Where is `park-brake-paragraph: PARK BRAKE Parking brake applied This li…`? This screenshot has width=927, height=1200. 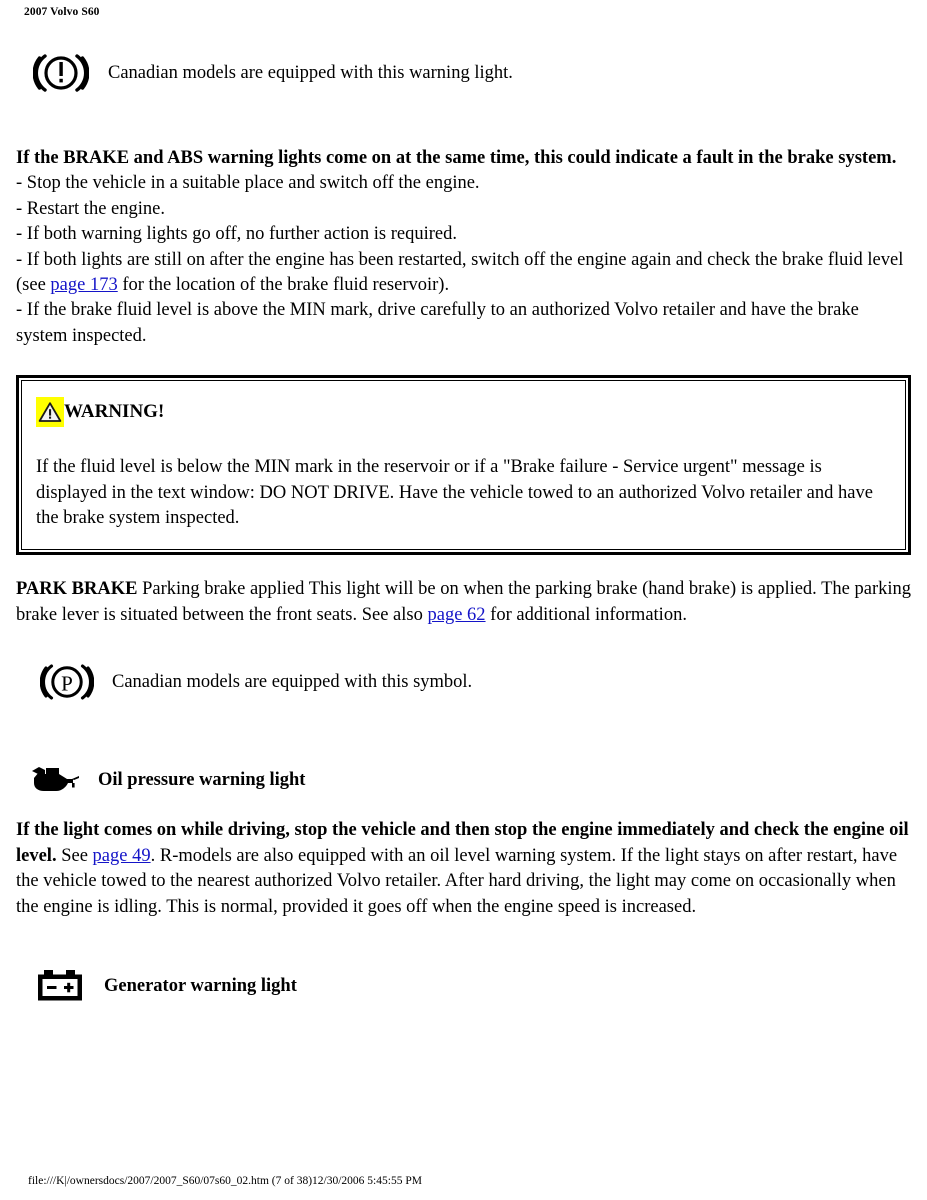 park-brake-paragraph: PARK BRAKE Parking brake applied This li… is located at coordinates (463, 602).